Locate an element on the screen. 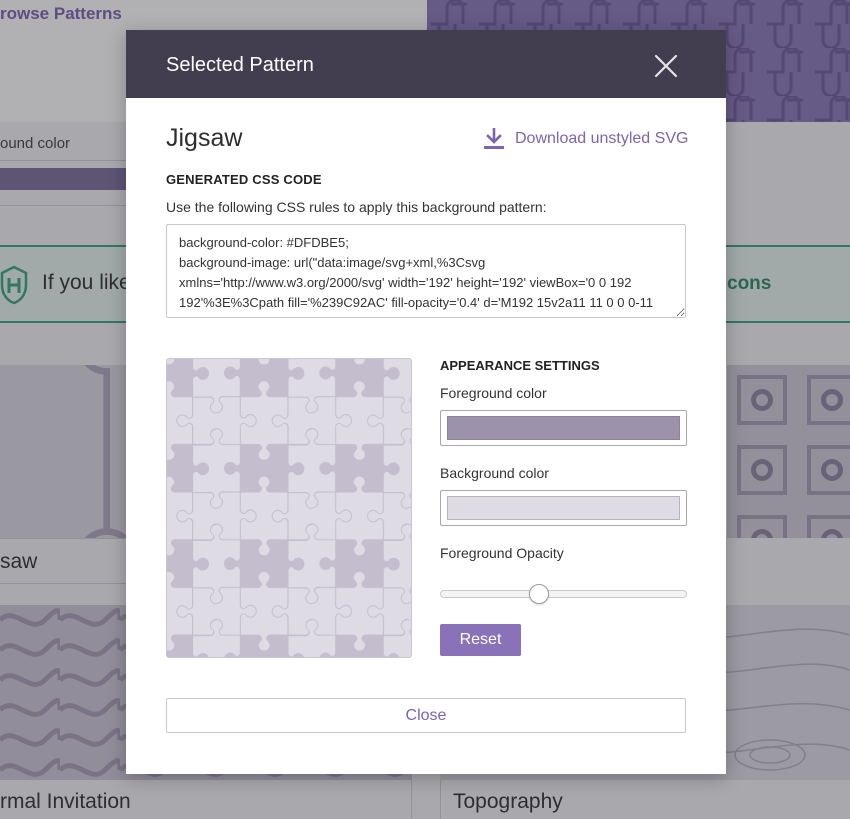 The width and height of the screenshot is (850, 819). jigsaw-preview-image is located at coordinates (289, 508).